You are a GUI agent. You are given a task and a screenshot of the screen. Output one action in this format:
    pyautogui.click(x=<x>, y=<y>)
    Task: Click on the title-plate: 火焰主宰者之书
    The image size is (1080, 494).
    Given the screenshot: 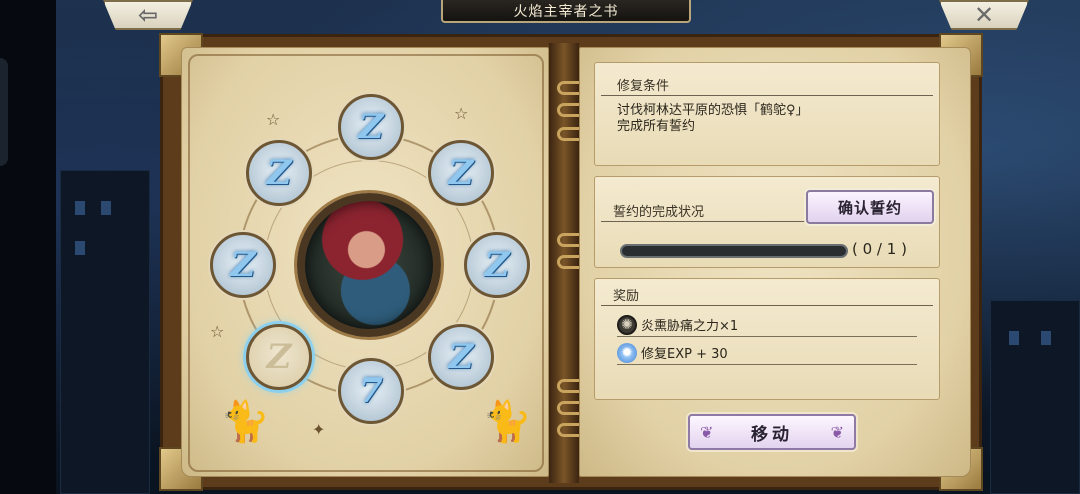 What is the action you would take?
    pyautogui.click(x=566, y=11)
    